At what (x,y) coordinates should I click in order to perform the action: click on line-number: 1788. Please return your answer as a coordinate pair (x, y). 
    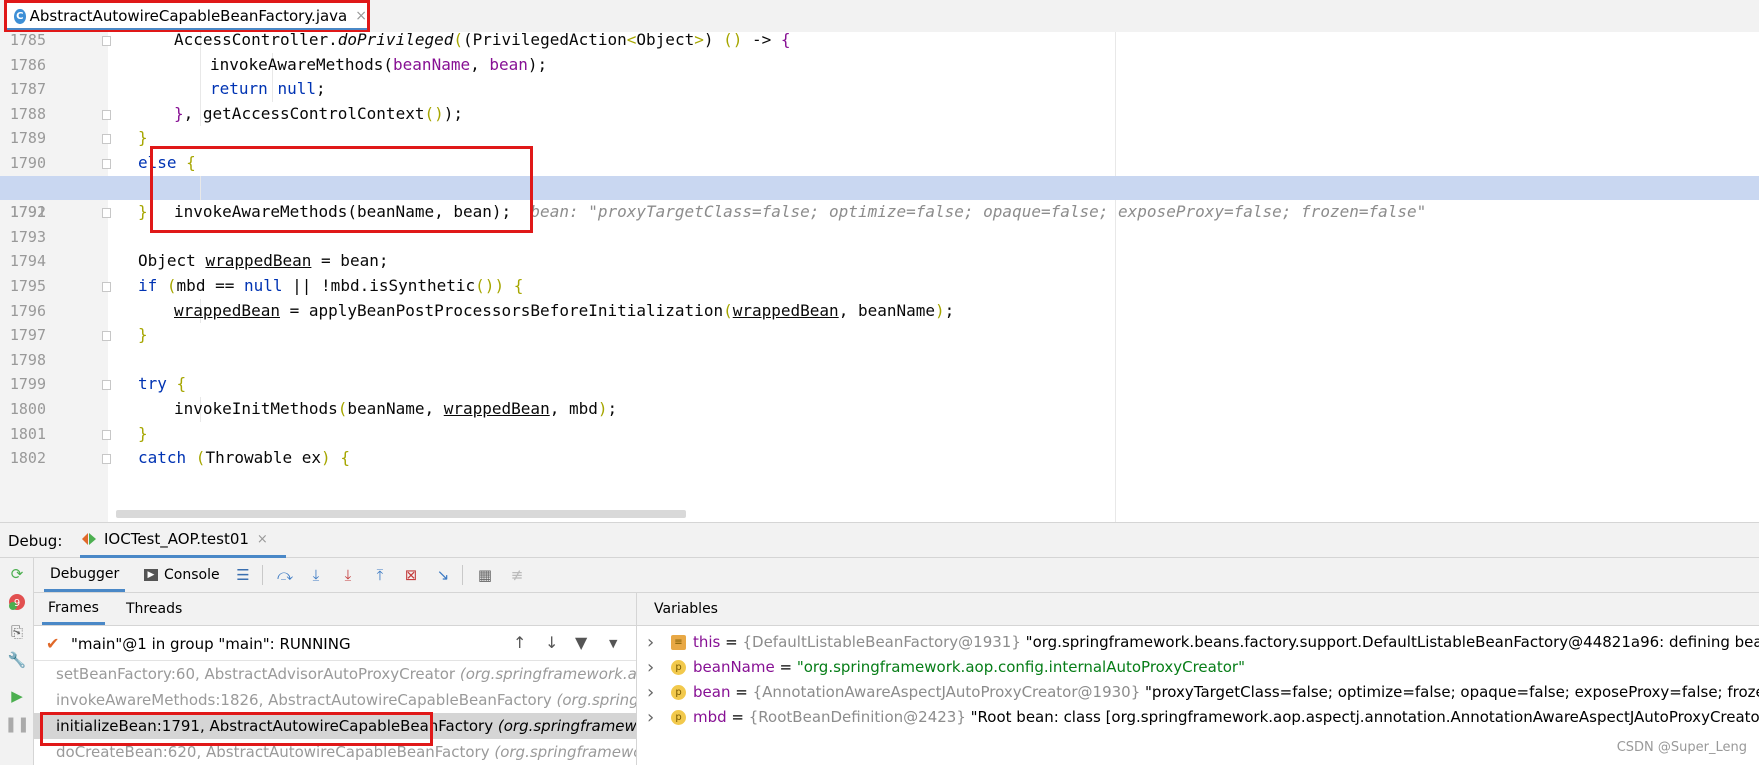
    Looking at the image, I should click on (23, 114).